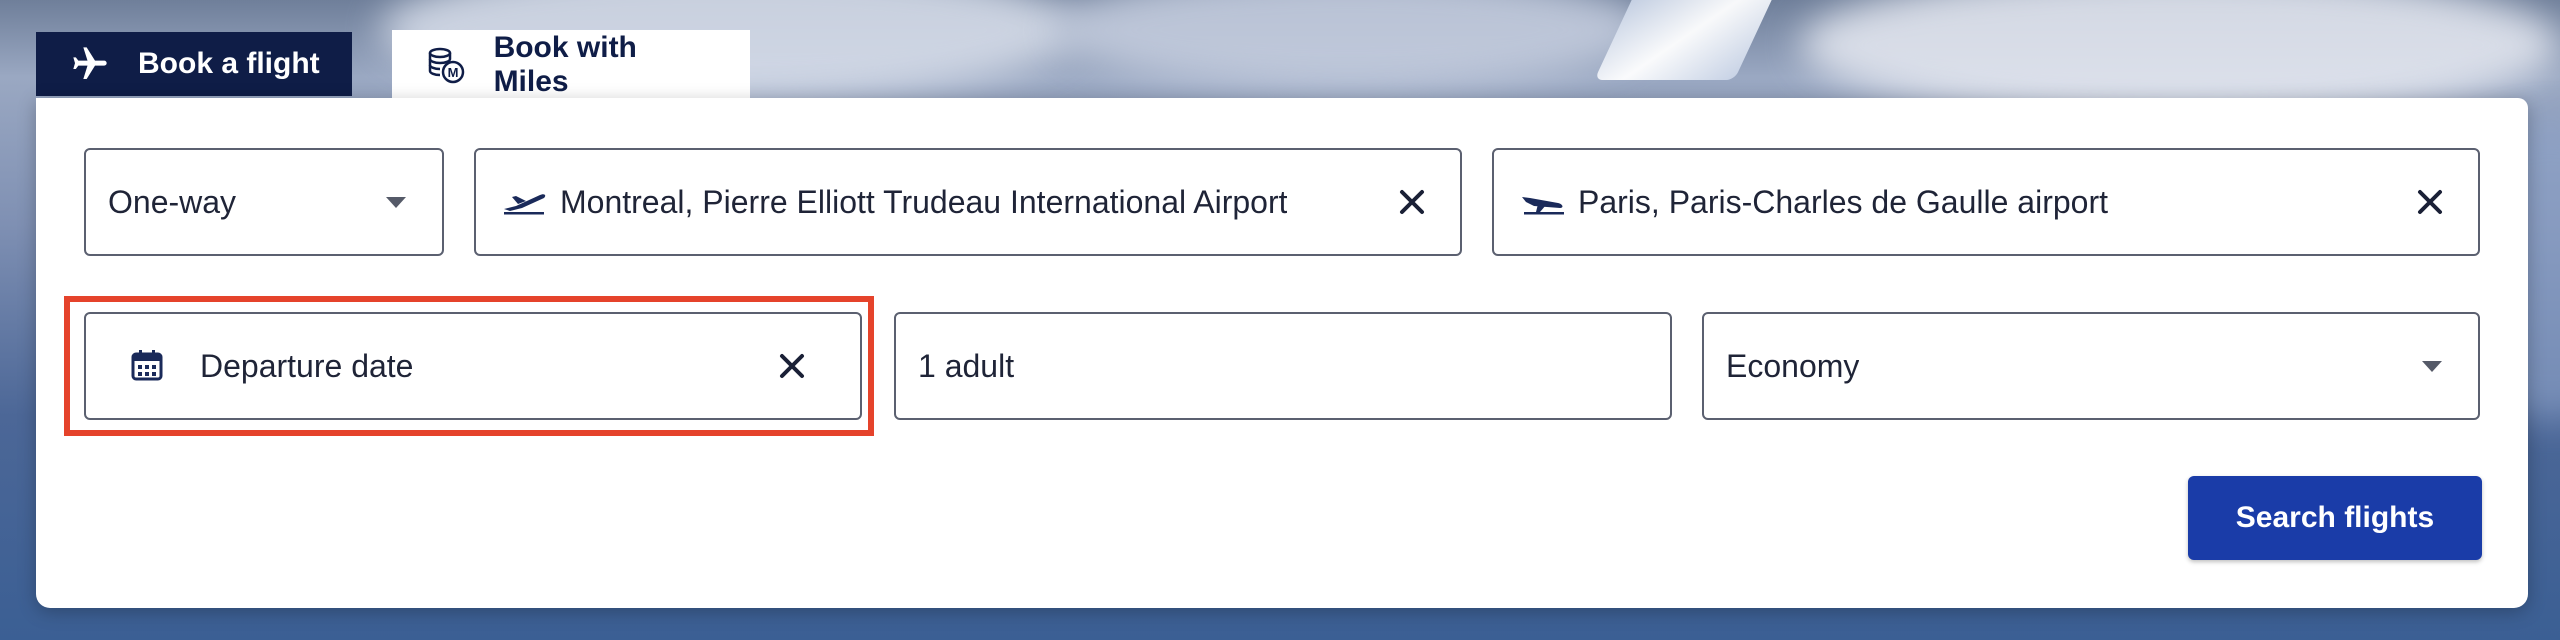  What do you see at coordinates (1350, 45) in the screenshot?
I see `cloud` at bounding box center [1350, 45].